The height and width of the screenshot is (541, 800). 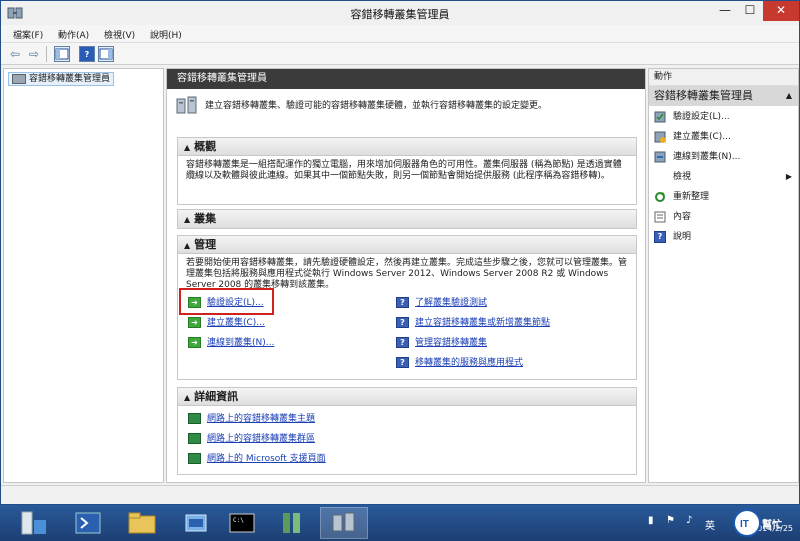 I want to click on server-manager-taskbar-icon, so click(x=34, y=523).